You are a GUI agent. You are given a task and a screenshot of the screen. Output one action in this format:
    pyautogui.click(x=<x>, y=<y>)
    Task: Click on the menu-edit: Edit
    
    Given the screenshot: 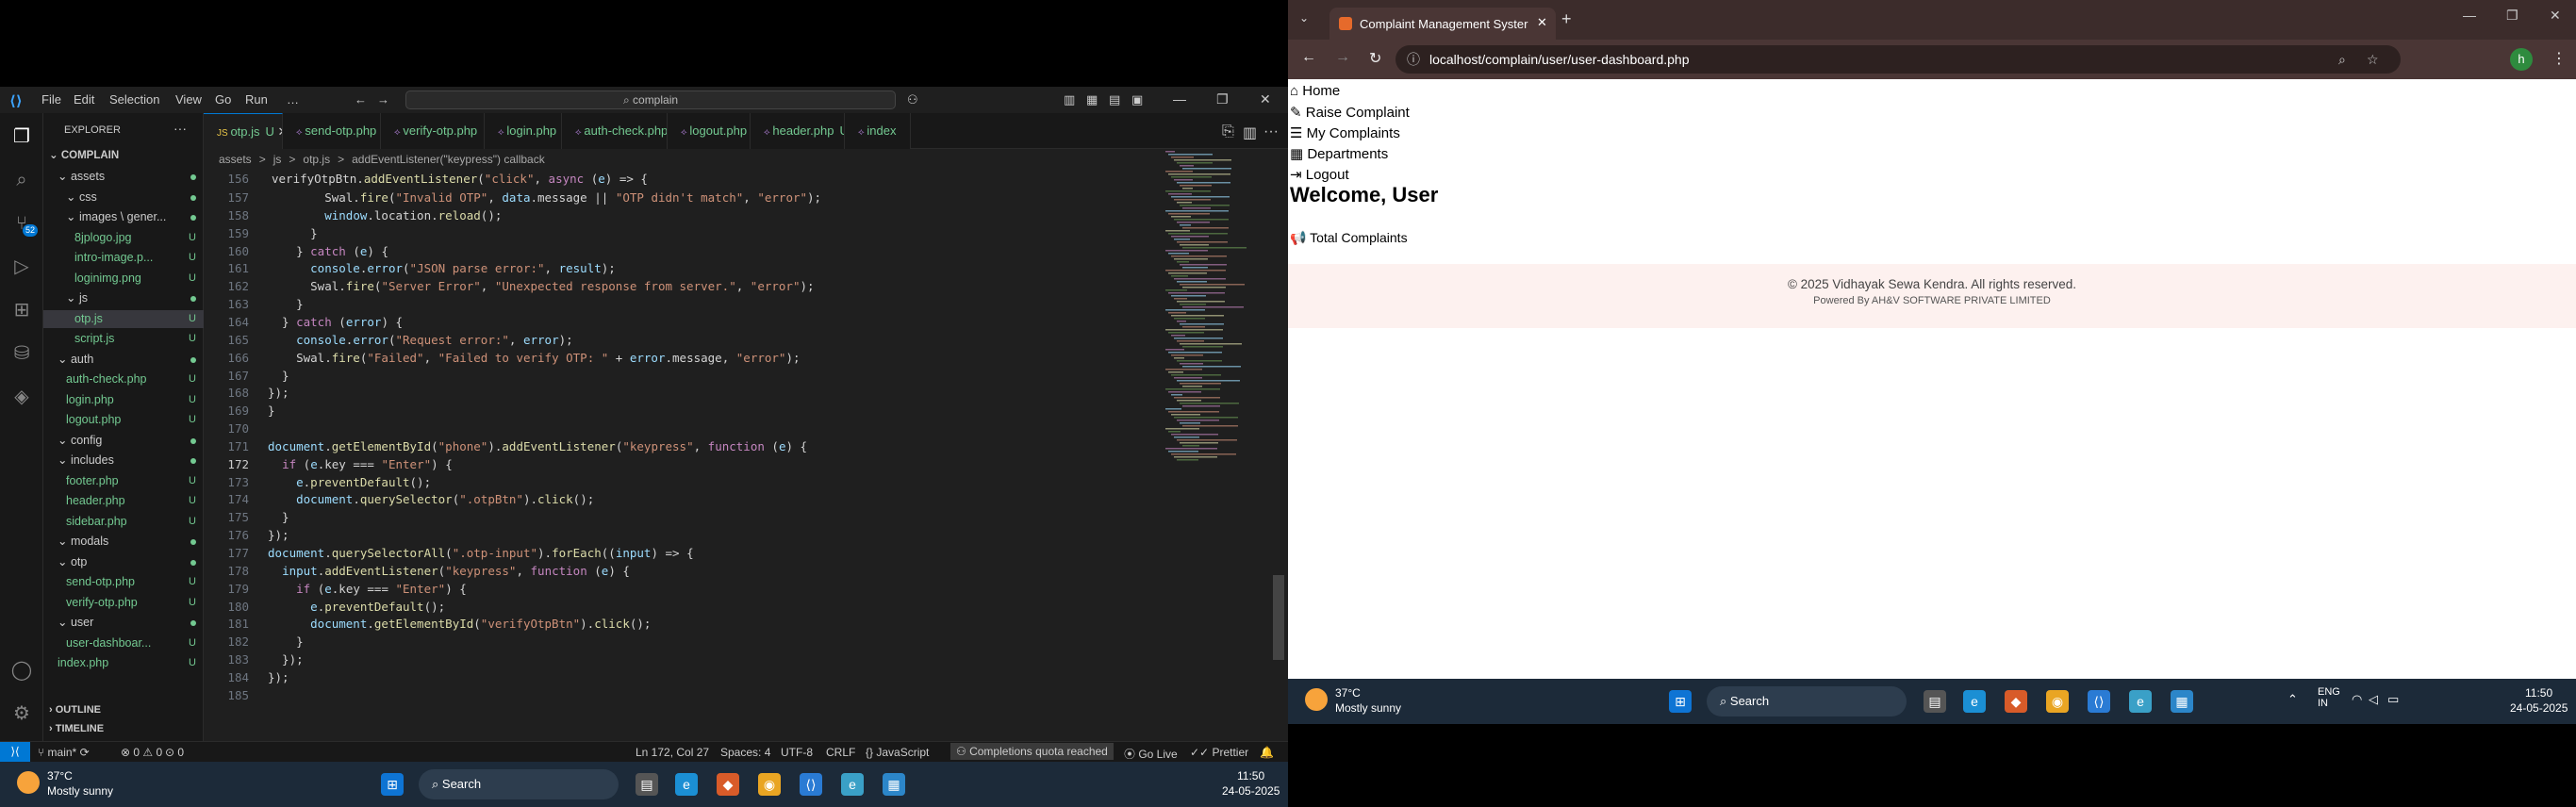 What is the action you would take?
    pyautogui.click(x=84, y=100)
    